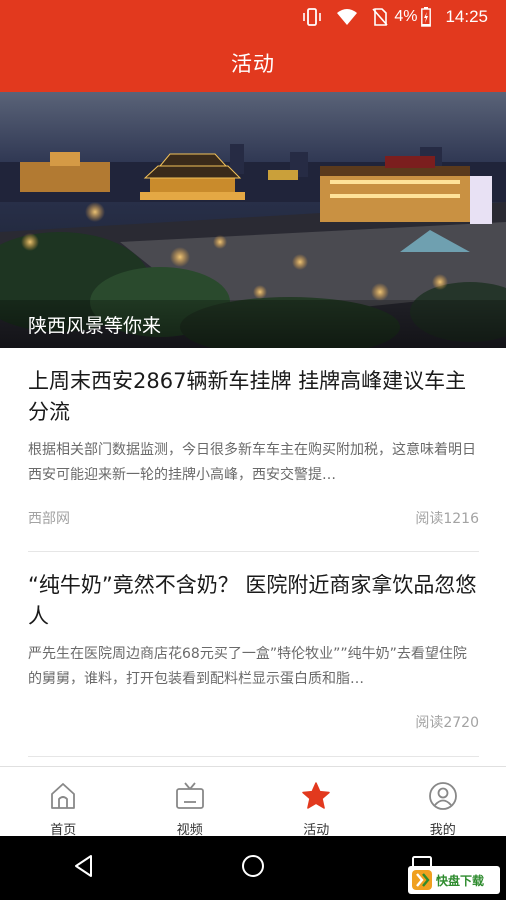 The image size is (506, 900). Describe the element at coordinates (380, 17) in the screenshot. I see `no-sim-icon` at that location.